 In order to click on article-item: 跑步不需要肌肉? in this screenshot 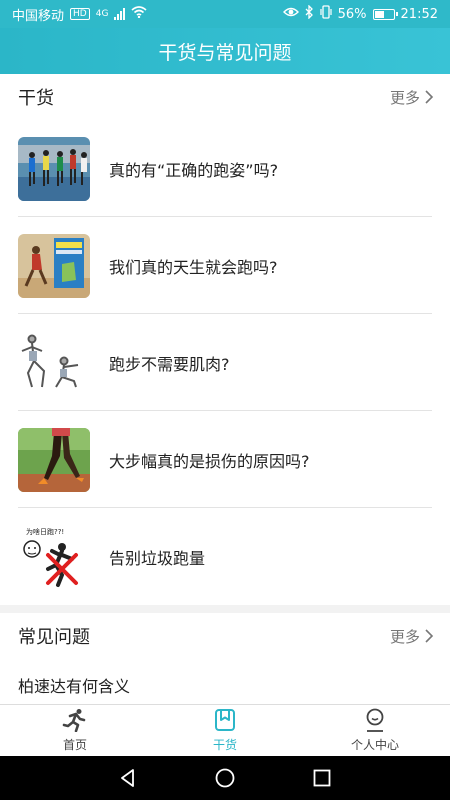, I will do `click(225, 362)`.